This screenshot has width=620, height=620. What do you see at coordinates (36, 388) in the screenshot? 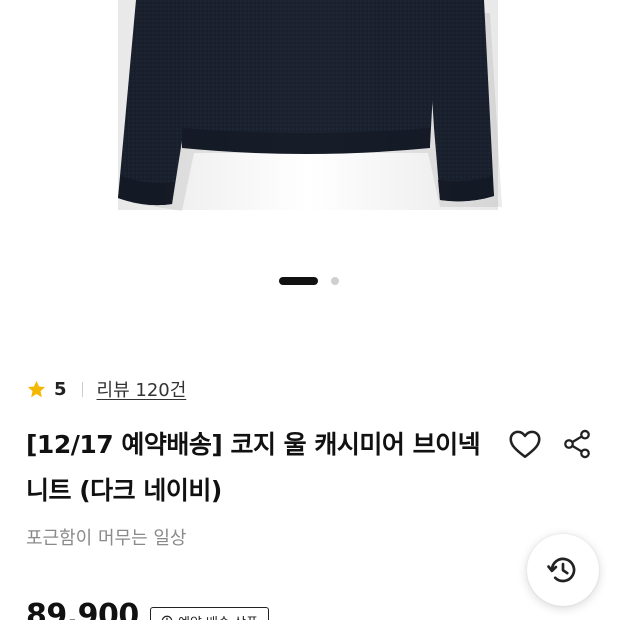
I see `star-icon` at bounding box center [36, 388].